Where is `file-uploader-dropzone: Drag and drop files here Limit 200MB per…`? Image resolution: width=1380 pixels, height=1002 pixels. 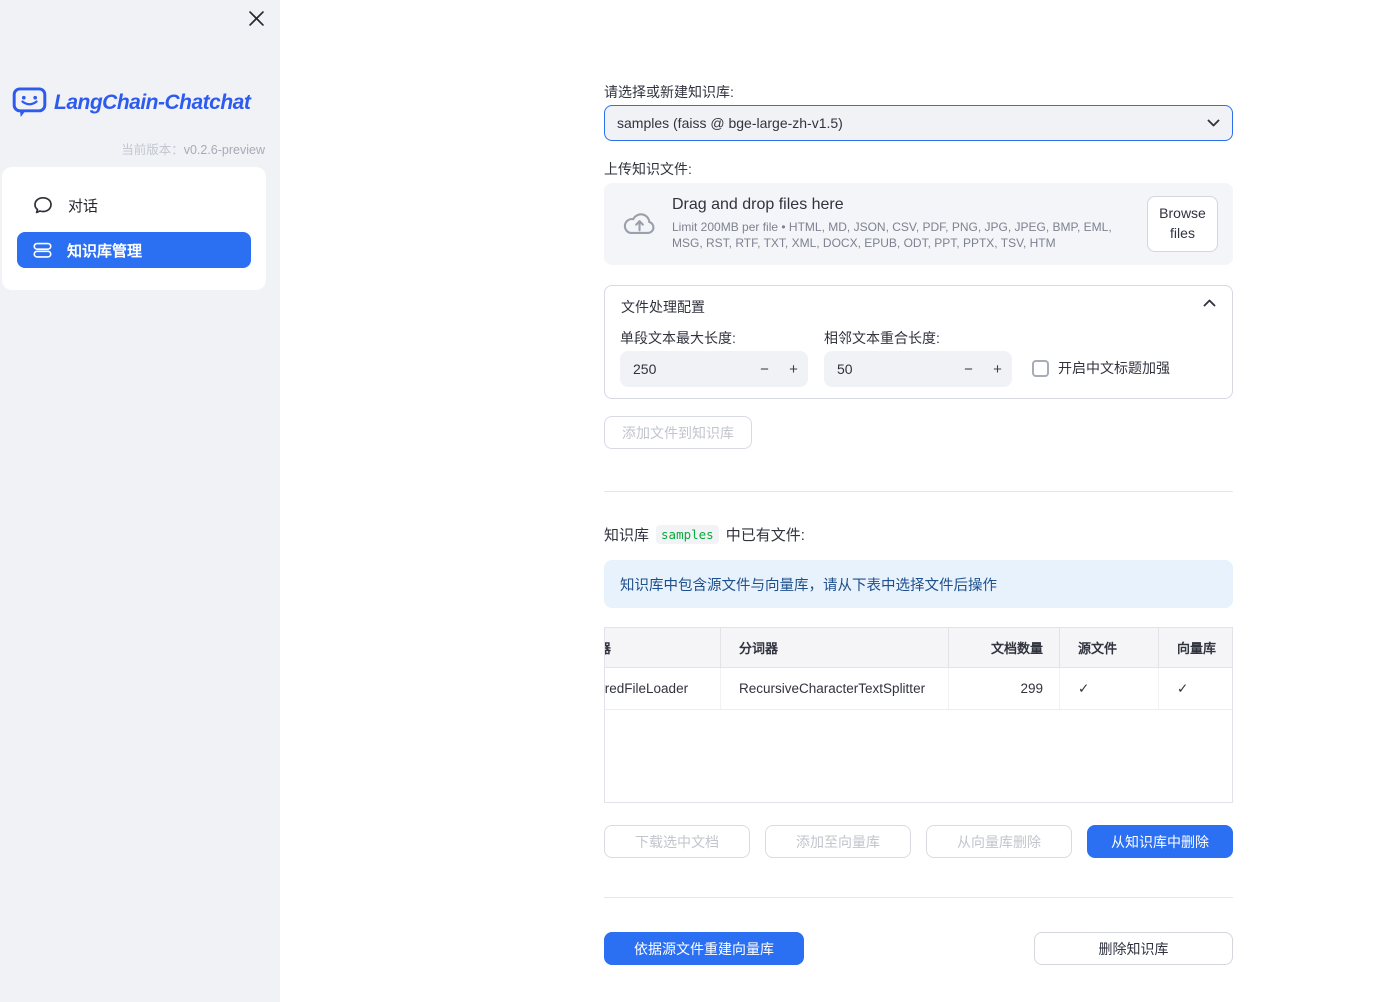 file-uploader-dropzone: Drag and drop files here Limit 200MB per… is located at coordinates (918, 224).